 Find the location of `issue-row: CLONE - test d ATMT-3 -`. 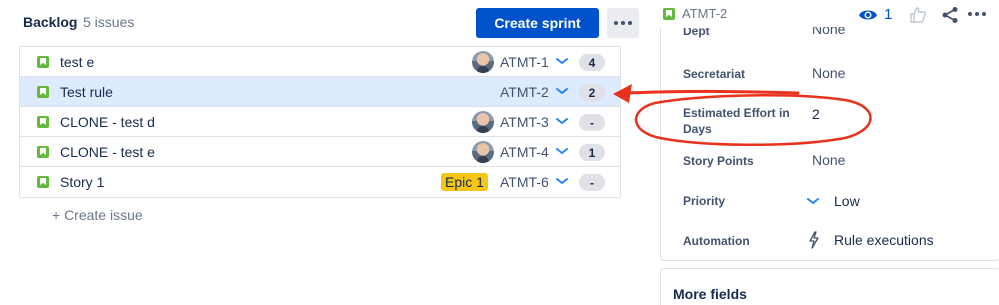

issue-row: CLONE - test d ATMT-3 - is located at coordinates (320, 122).